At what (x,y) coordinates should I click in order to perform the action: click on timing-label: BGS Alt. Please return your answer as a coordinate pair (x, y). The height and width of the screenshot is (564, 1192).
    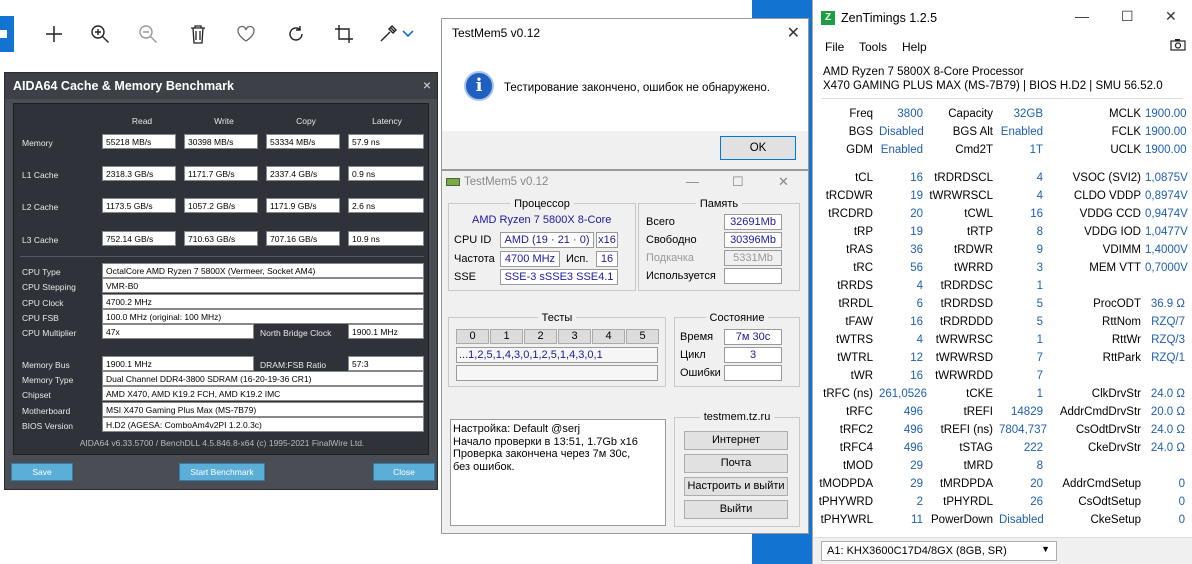
    Looking at the image, I should click on (972, 132).